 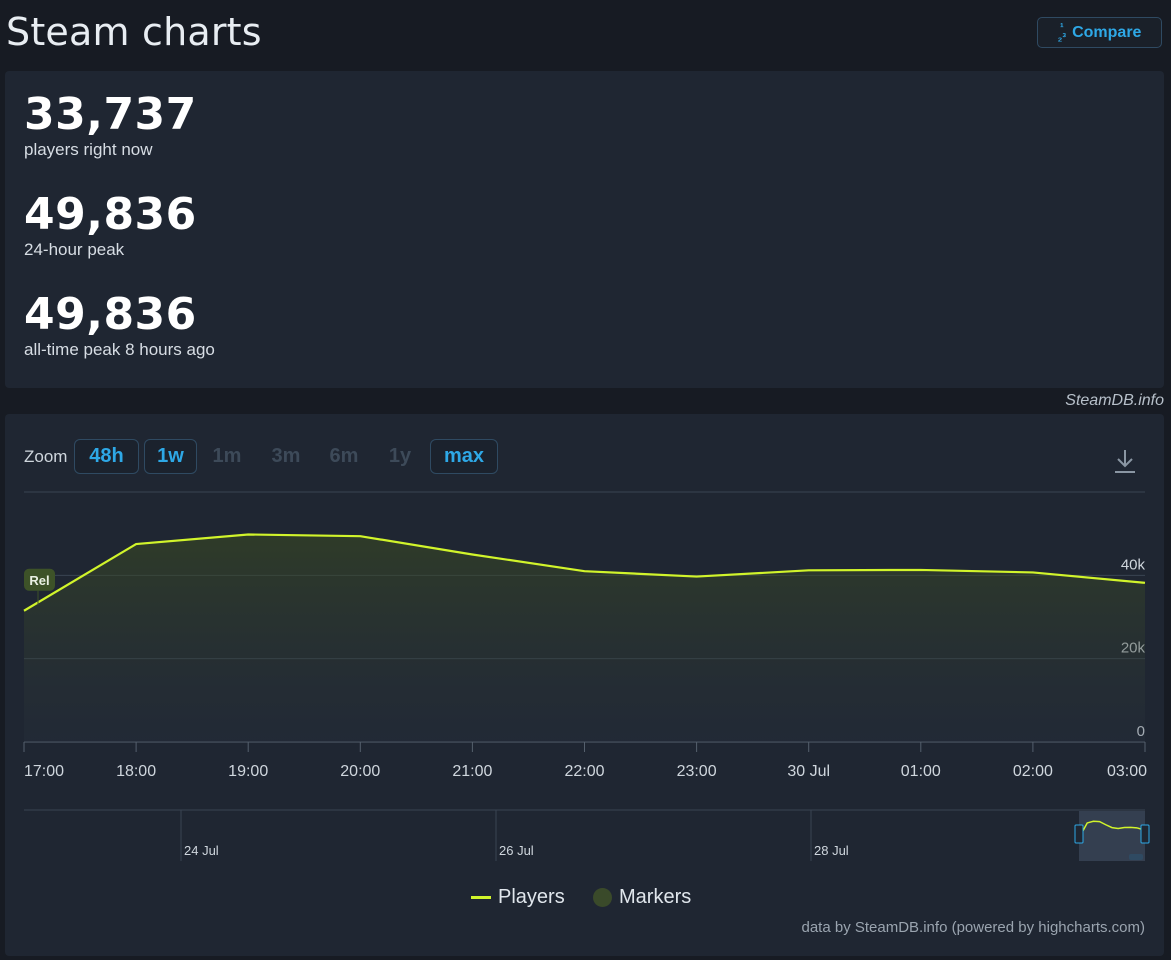 I want to click on x-tick-label: 17:00, so click(x=44, y=771).